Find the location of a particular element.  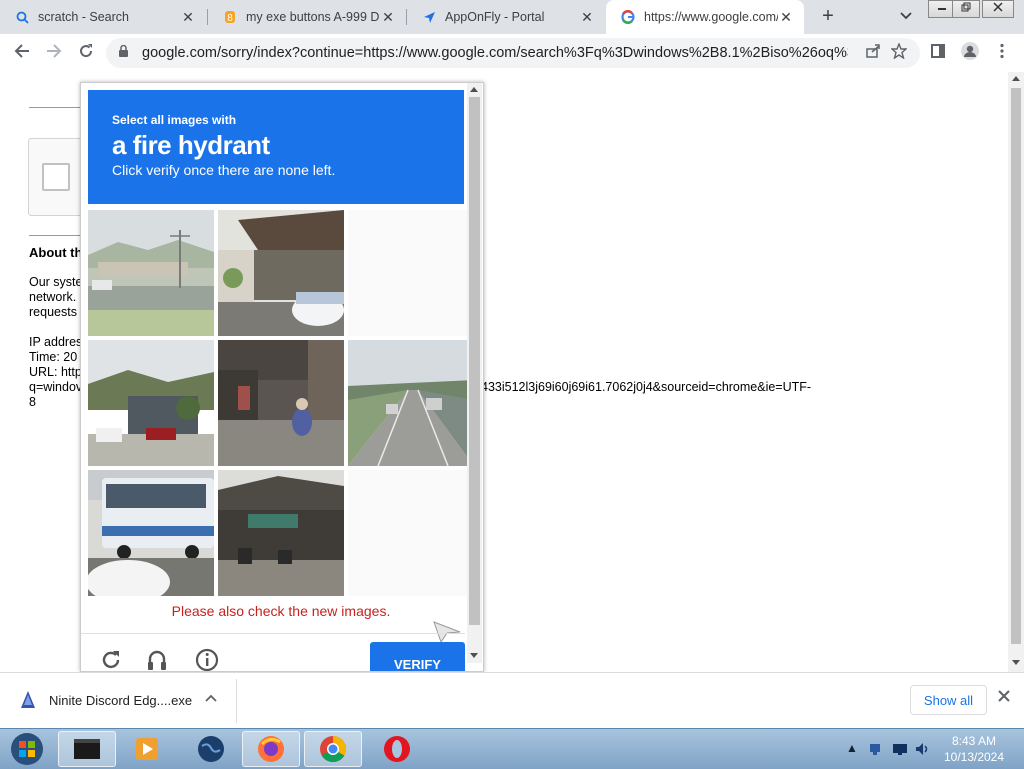

taskbar-media-player is located at coordinates (147, 749).